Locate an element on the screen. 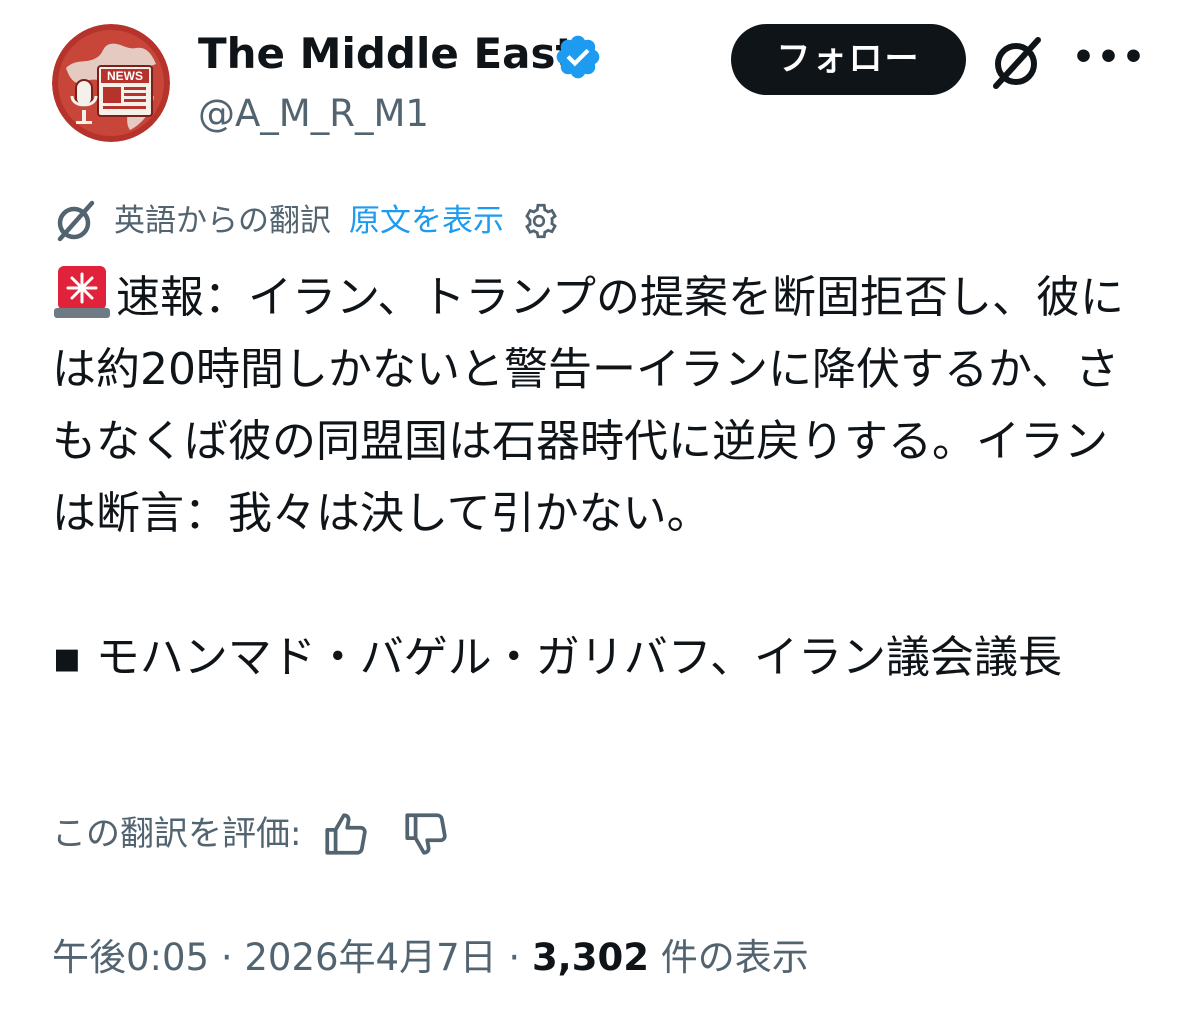 This screenshot has width=1179, height=1012. more-icon: ••• is located at coordinates (1110, 57).